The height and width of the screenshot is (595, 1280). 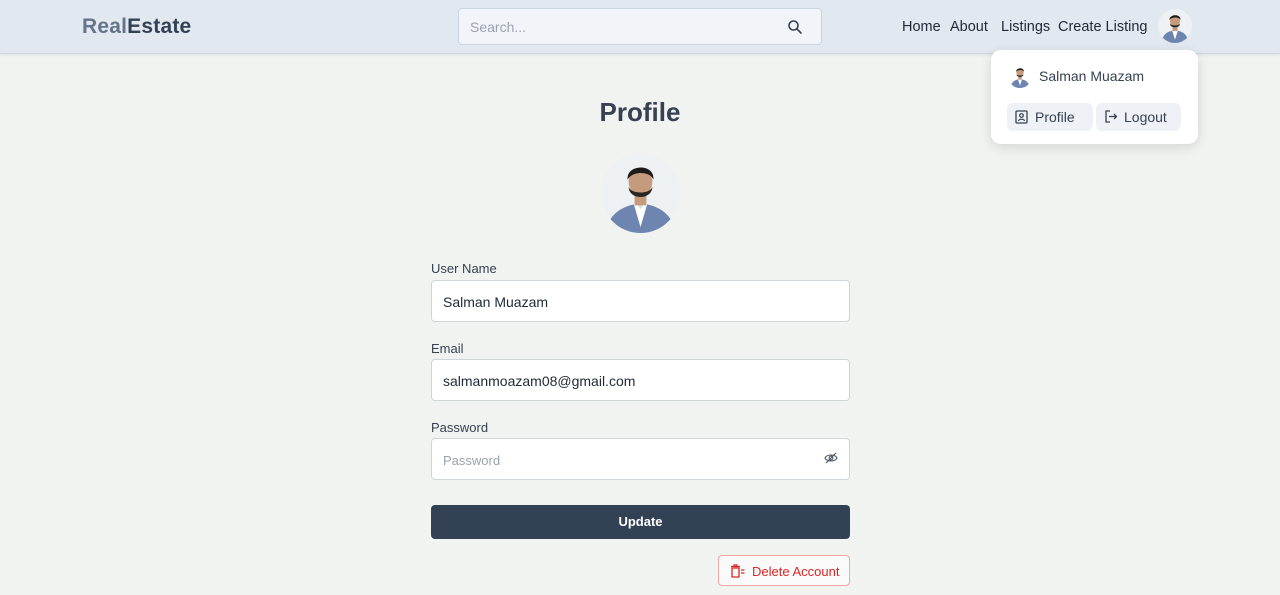 What do you see at coordinates (1102, 27) in the screenshot?
I see `nav-link-create-listing: Create Listing` at bounding box center [1102, 27].